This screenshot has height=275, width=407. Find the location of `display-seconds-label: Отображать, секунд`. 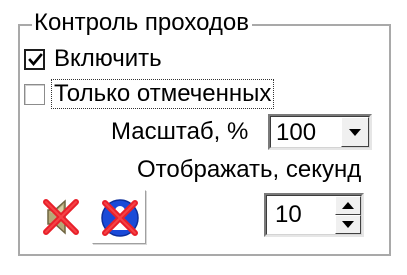

display-seconds-label: Отображать, секунд is located at coordinates (249, 169).